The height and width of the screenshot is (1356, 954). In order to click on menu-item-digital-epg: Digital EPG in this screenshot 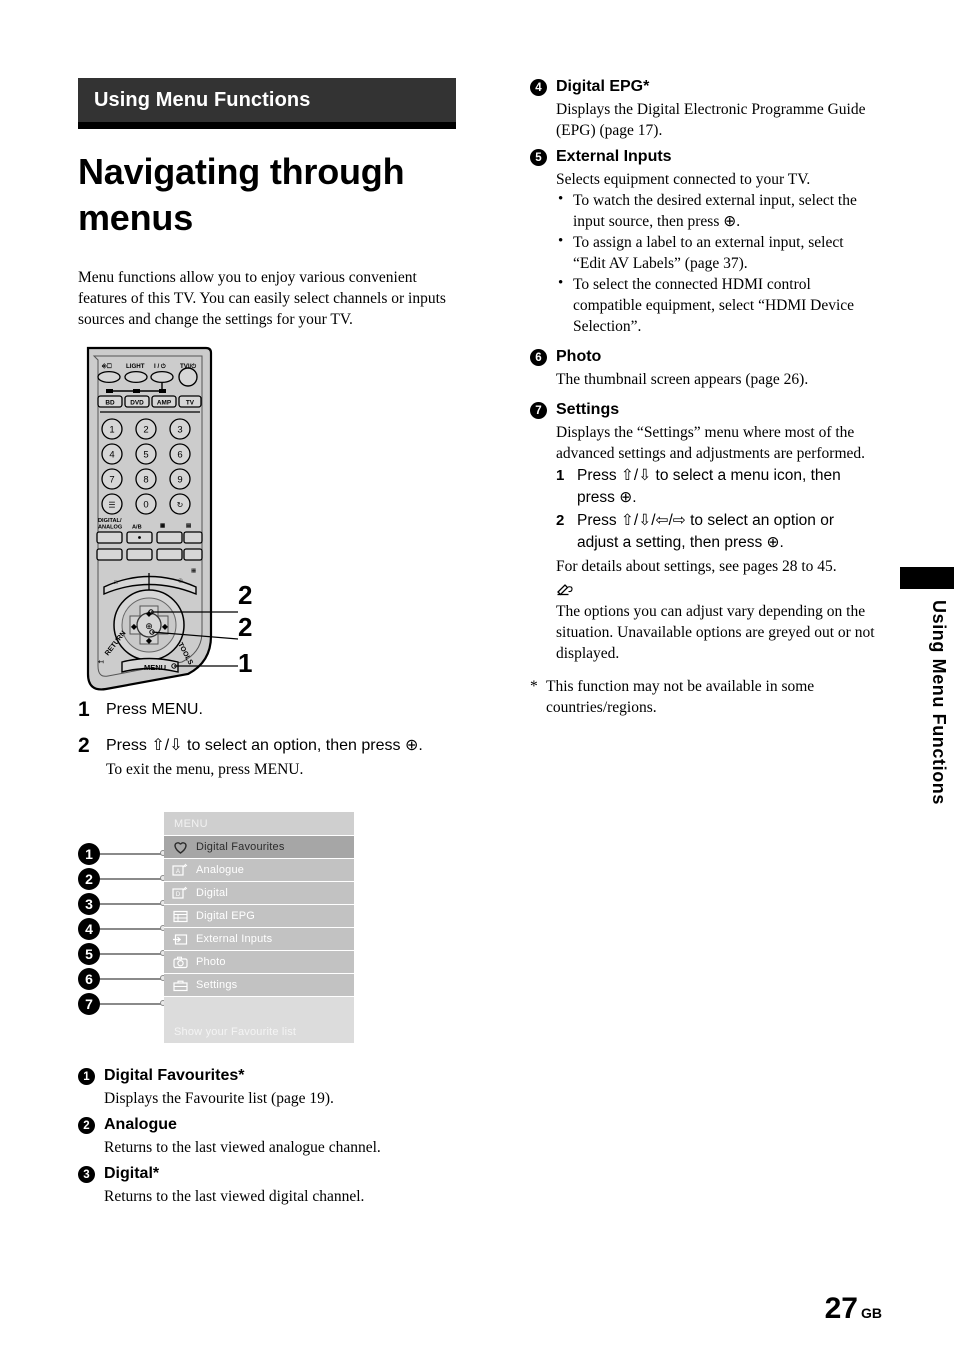, I will do `click(259, 915)`.